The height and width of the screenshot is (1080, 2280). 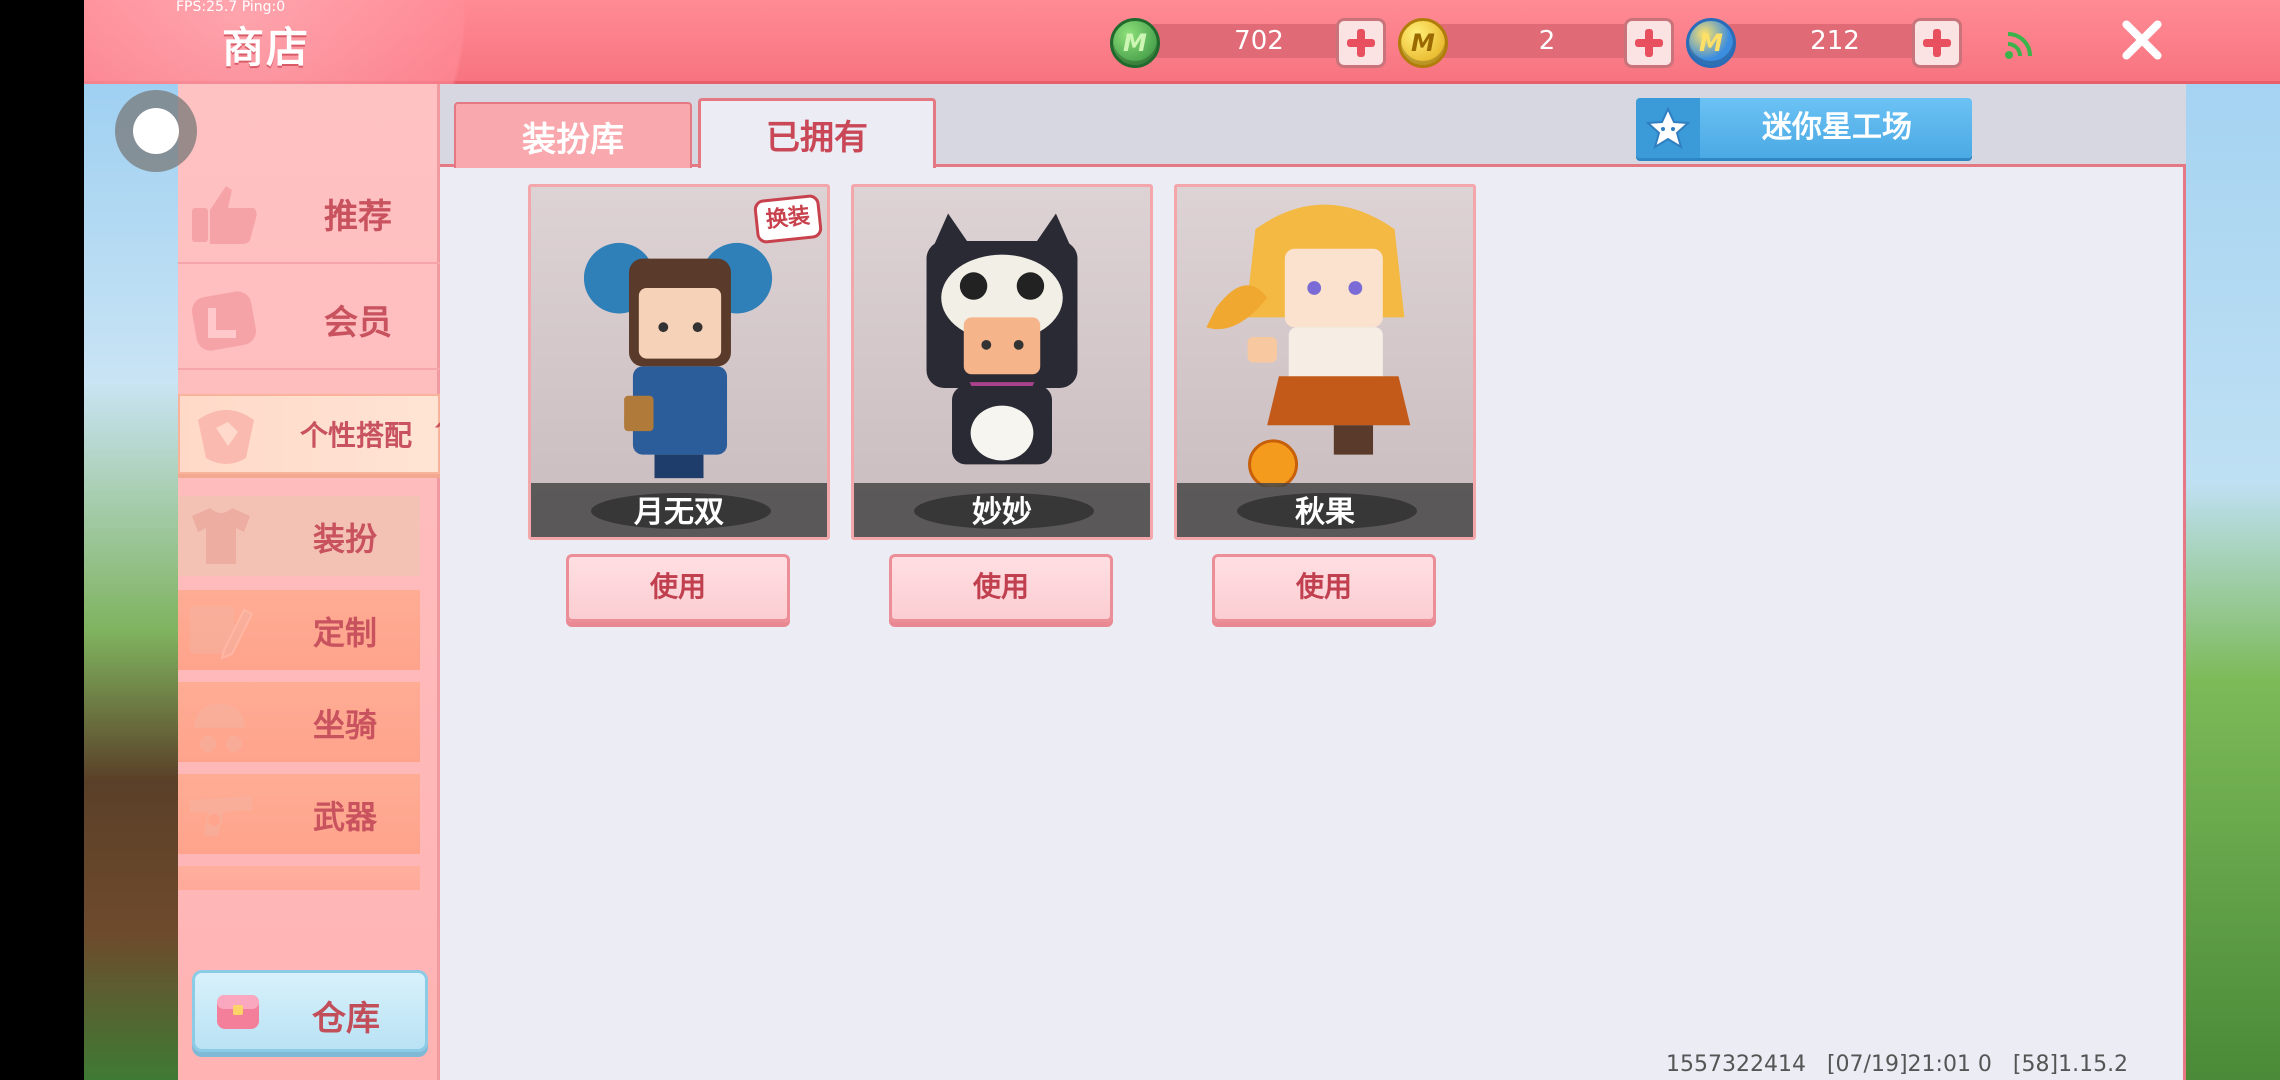 What do you see at coordinates (219, 727) in the screenshot?
I see `mount-icon` at bounding box center [219, 727].